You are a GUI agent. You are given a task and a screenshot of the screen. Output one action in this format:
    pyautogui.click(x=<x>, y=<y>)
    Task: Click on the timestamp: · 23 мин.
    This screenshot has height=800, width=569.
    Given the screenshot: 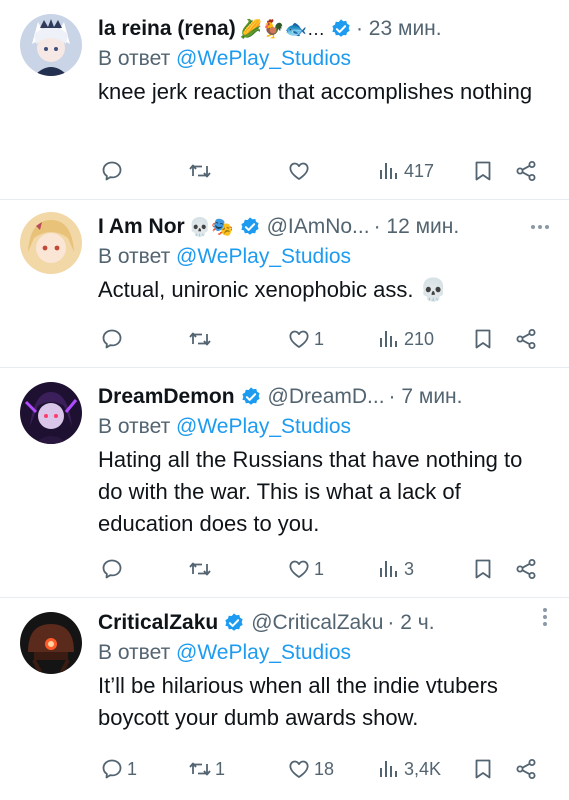 What is the action you would take?
    pyautogui.click(x=399, y=29)
    